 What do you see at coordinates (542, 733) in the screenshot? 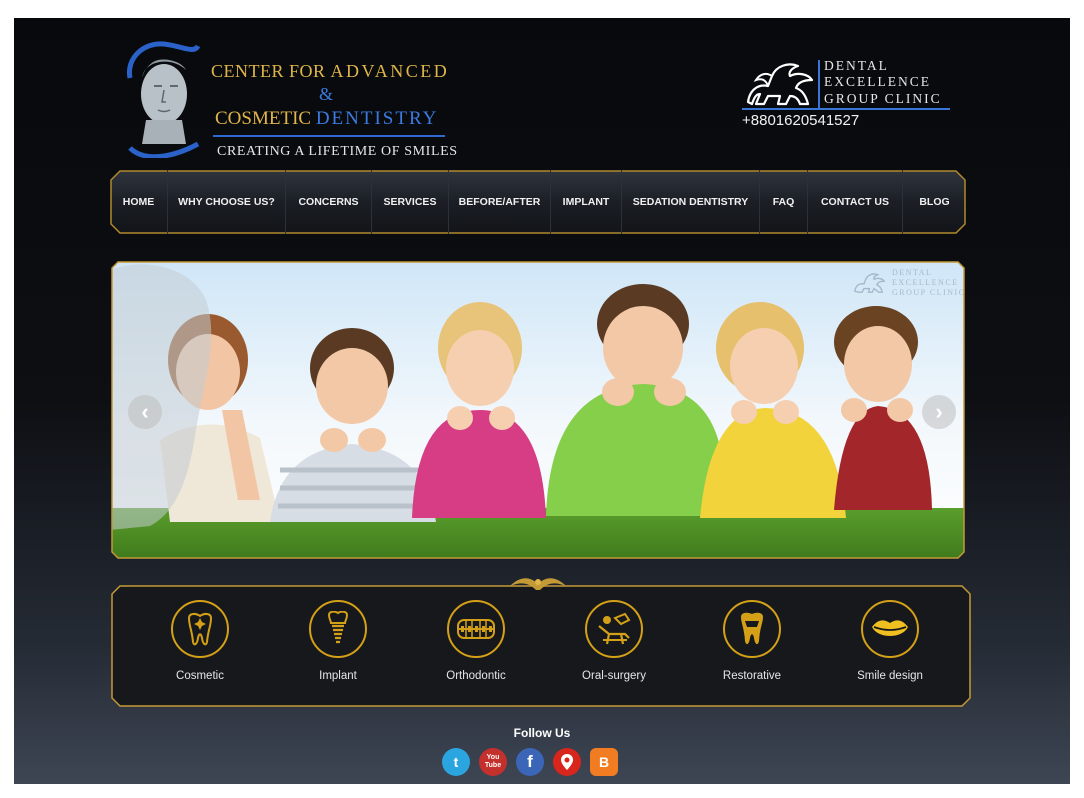
I see `follow-us-title: Follow Us` at bounding box center [542, 733].